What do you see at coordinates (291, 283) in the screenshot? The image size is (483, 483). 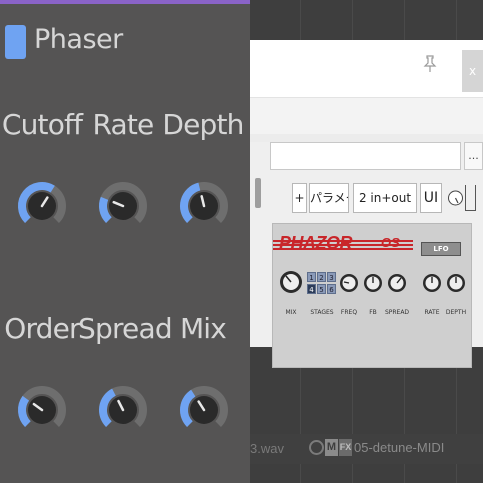 I see `phazor-mix-knob` at bounding box center [291, 283].